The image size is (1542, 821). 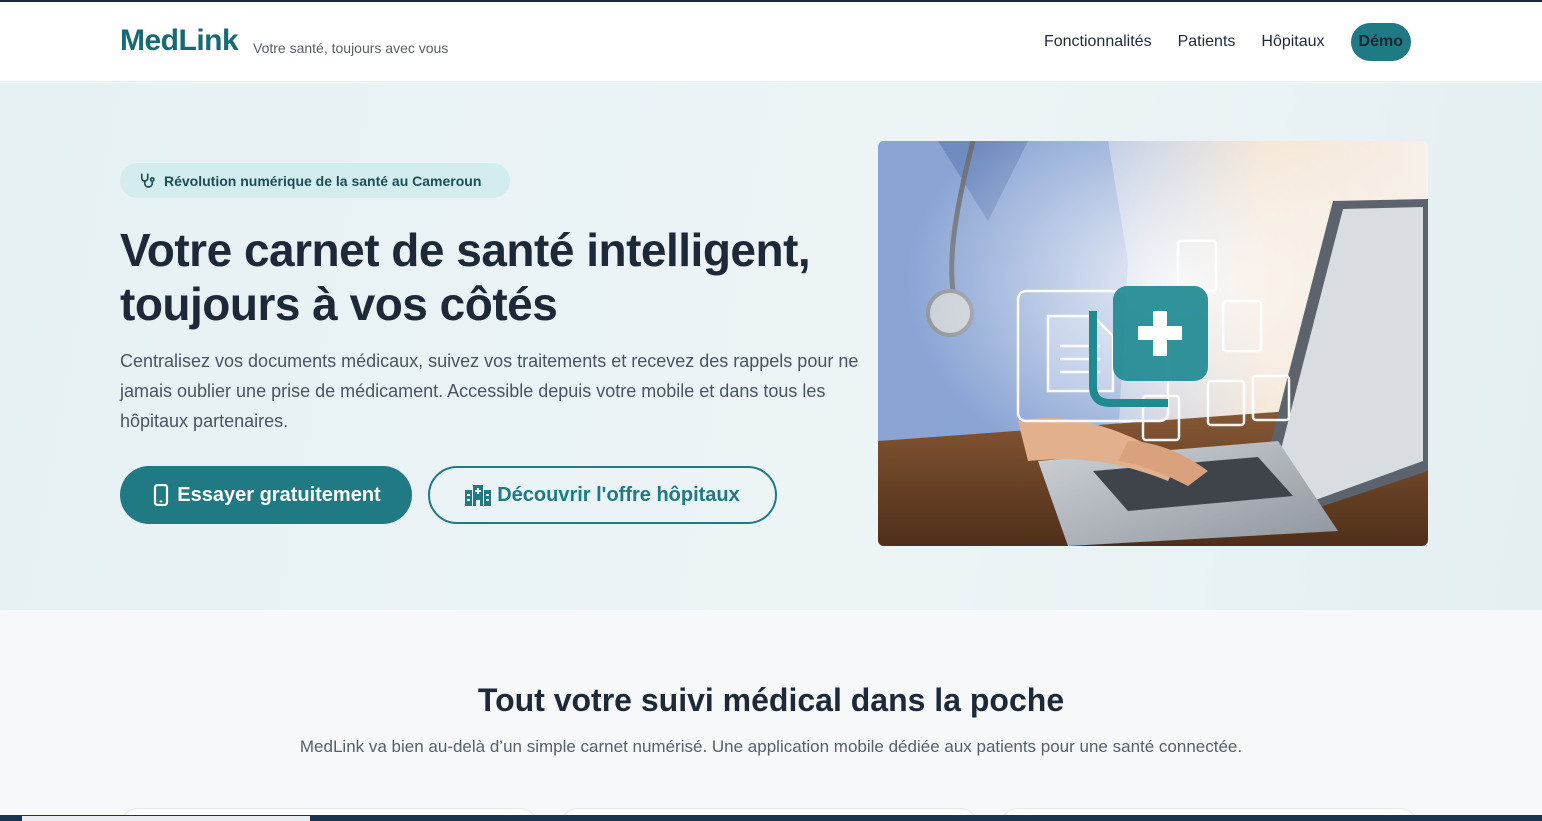 I want to click on brand-tagline: Votre santé, toujours avec vous, so click(x=351, y=48).